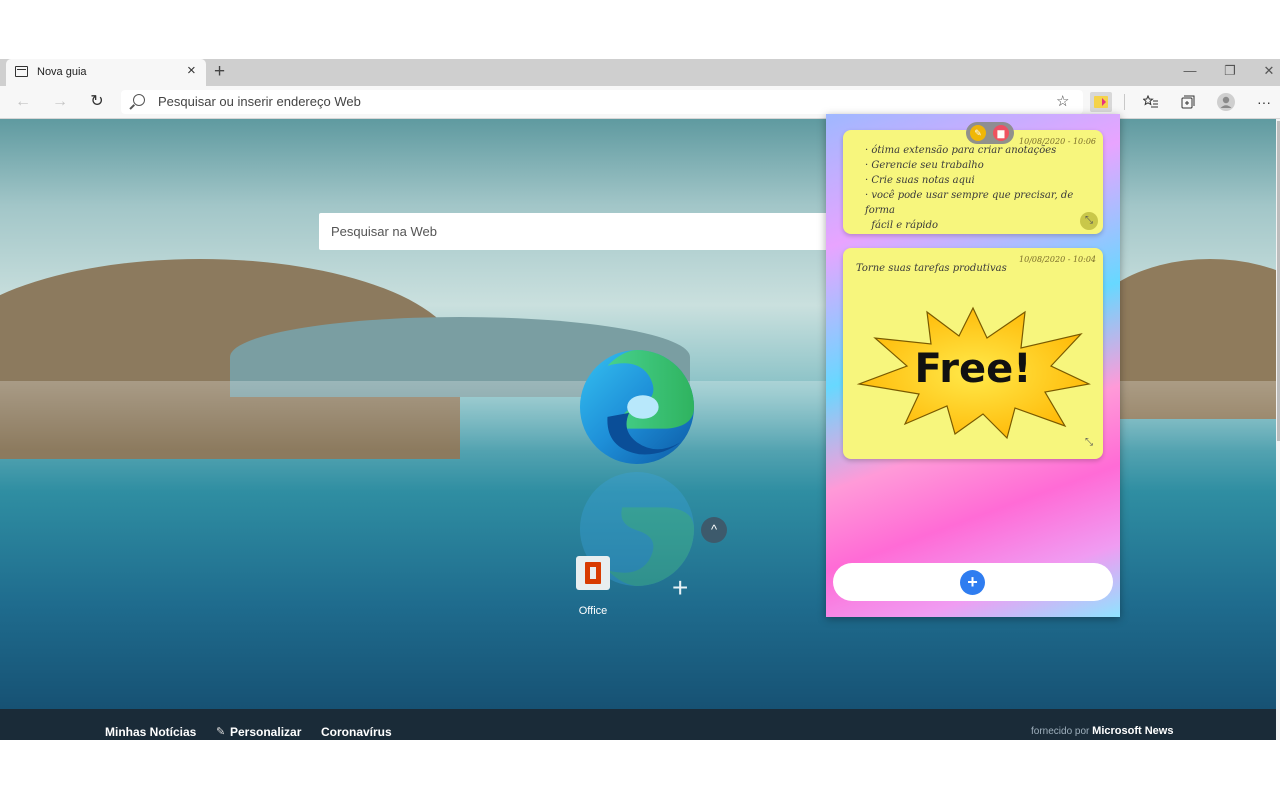 Image resolution: width=1280 pixels, height=800 pixels. What do you see at coordinates (221, 732) in the screenshot?
I see `pencil-icon: ✎` at bounding box center [221, 732].